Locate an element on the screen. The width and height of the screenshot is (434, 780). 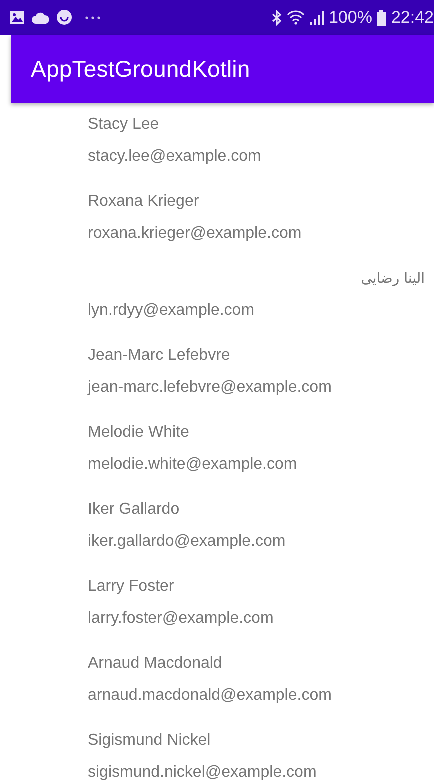
contact-email: larry.foster@example.com is located at coordinates (181, 619).